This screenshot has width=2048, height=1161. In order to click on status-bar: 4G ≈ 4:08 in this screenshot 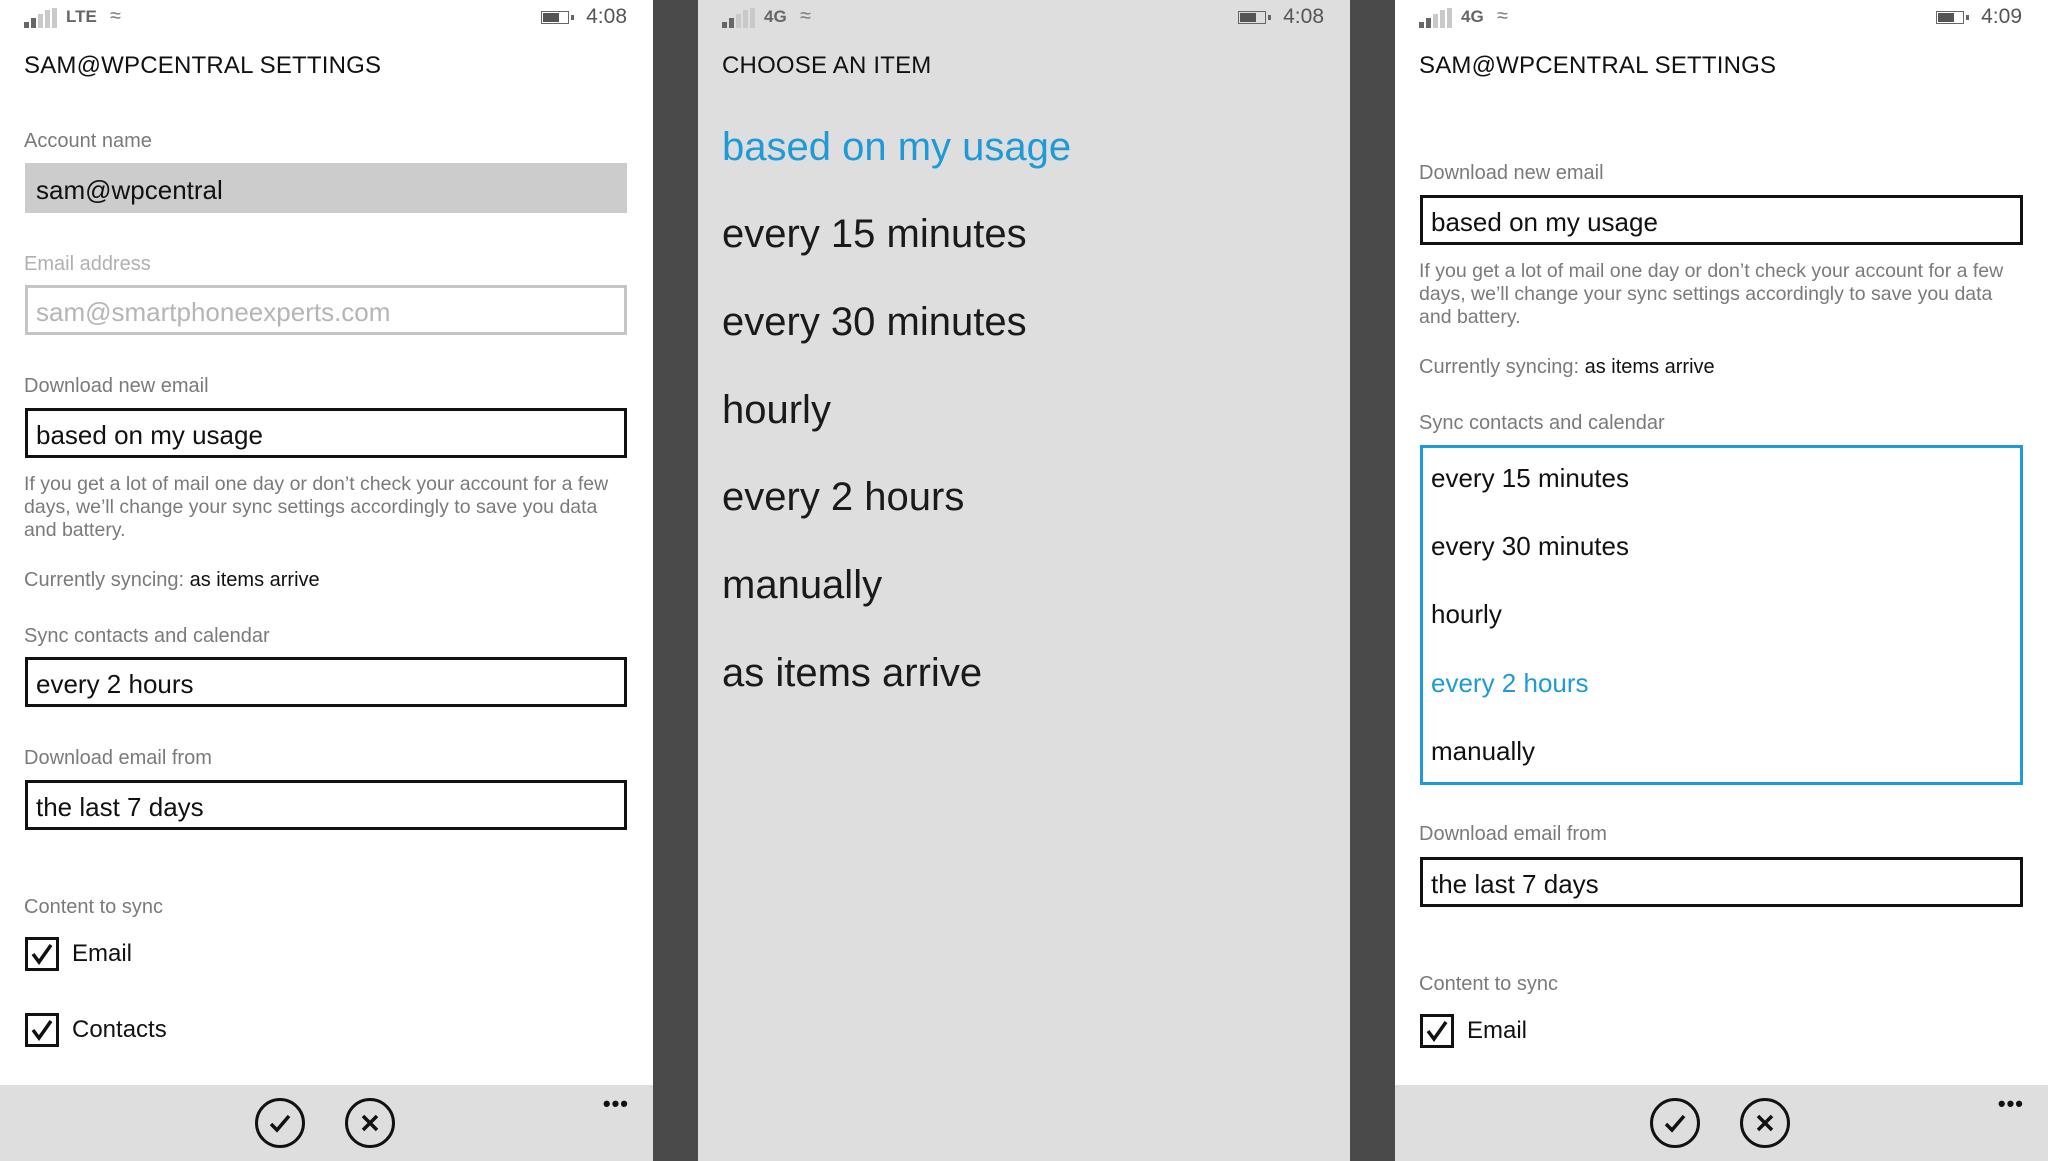, I will do `click(1024, 18)`.